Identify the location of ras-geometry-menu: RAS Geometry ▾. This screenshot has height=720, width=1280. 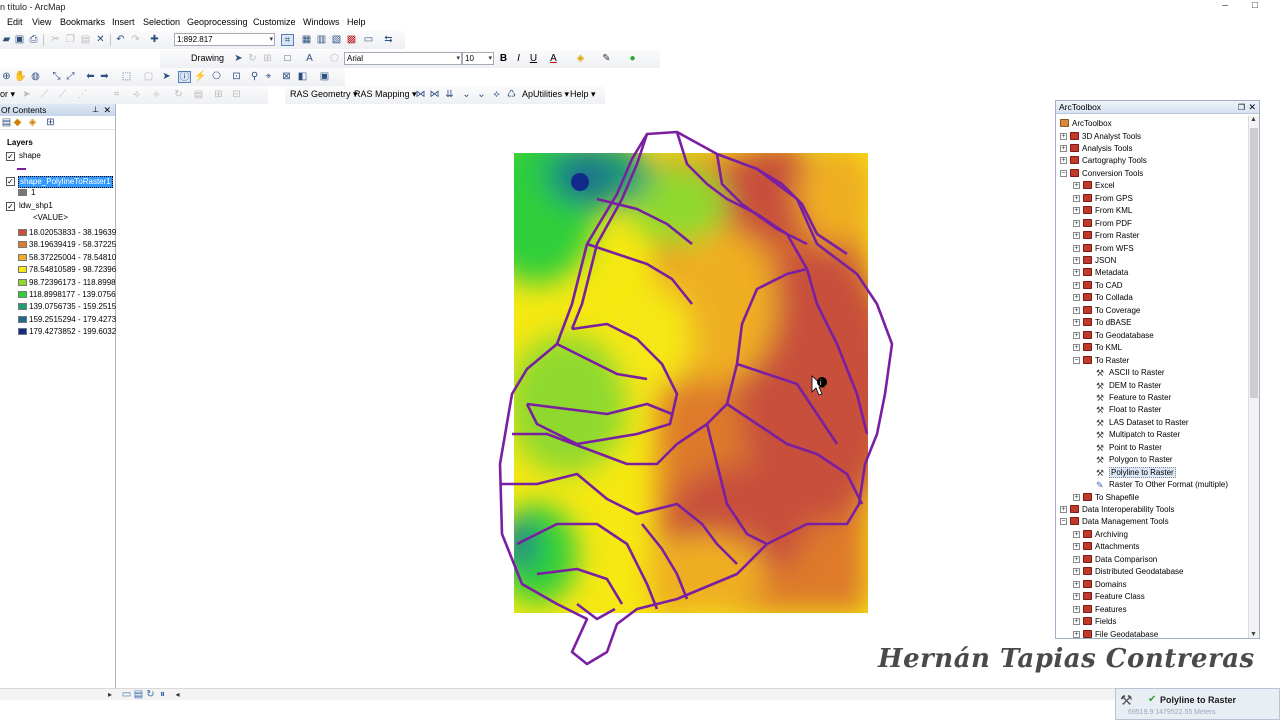
(324, 94).